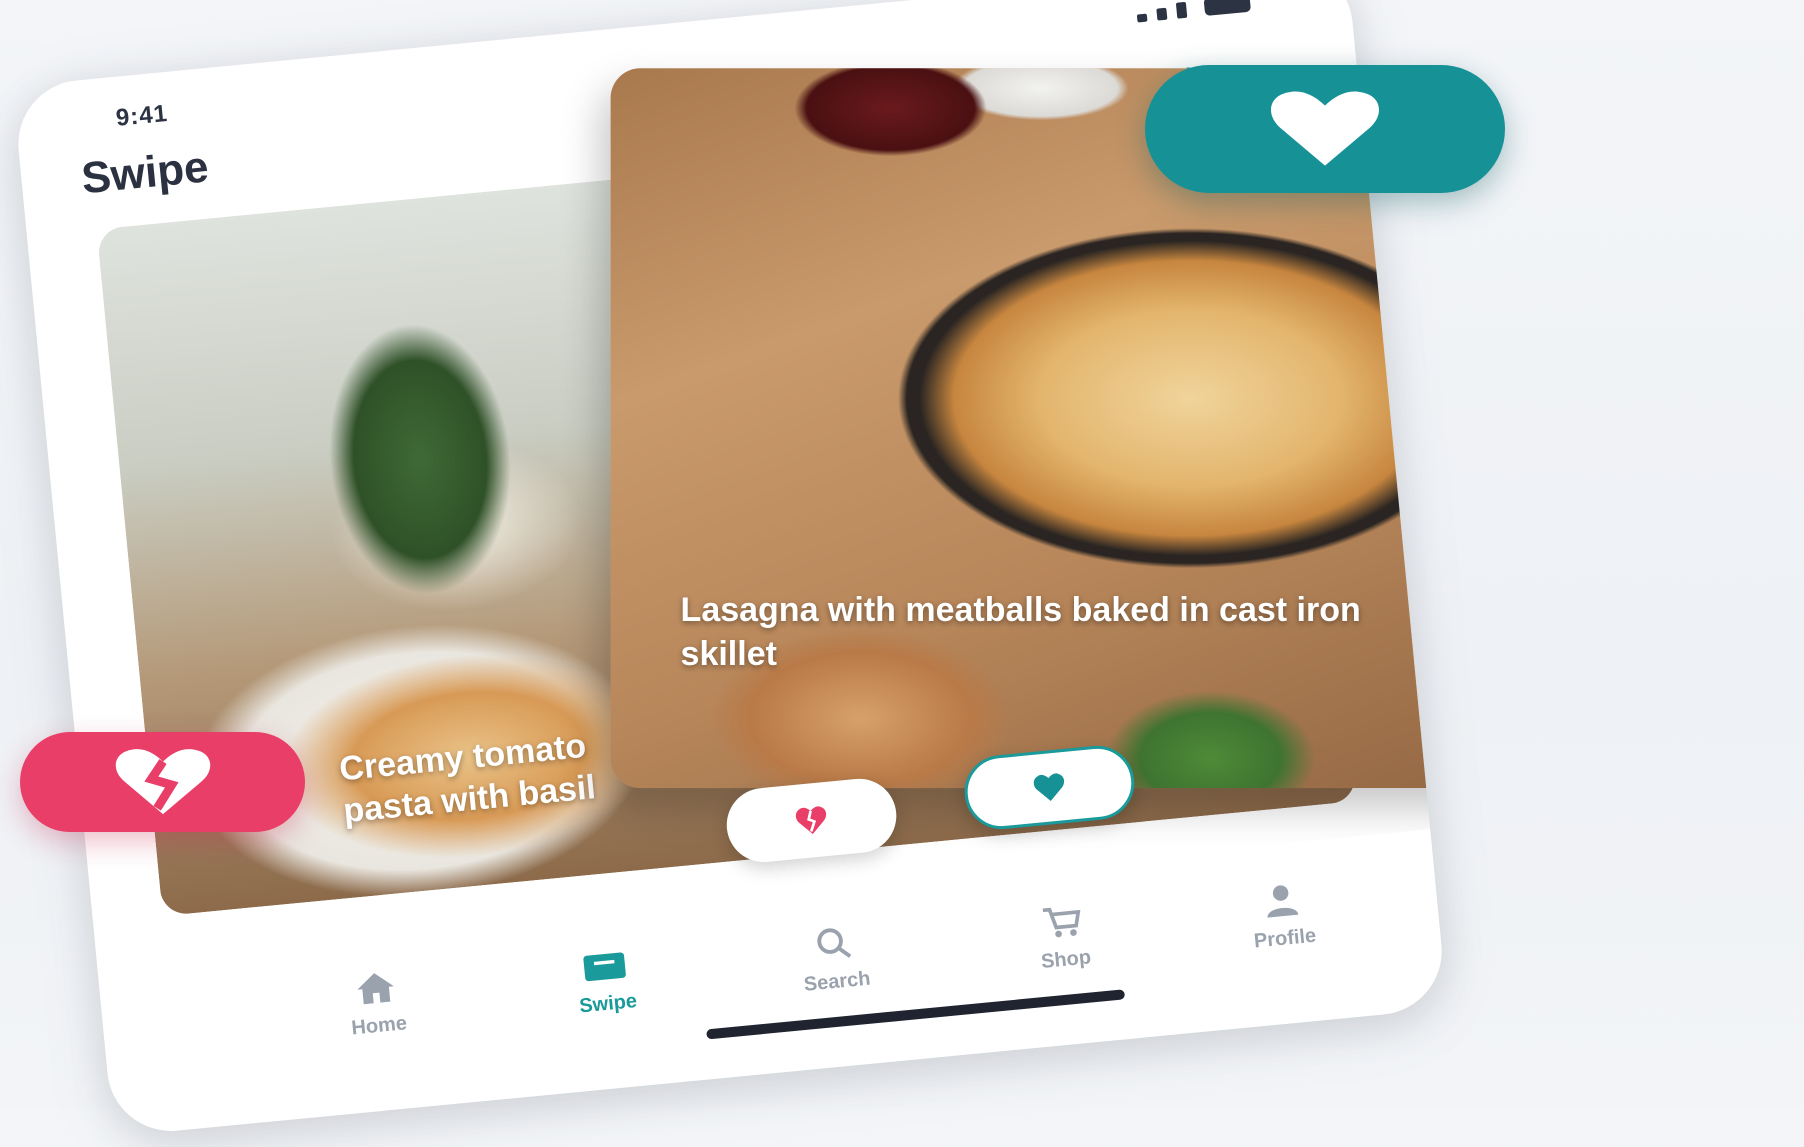  Describe the element at coordinates (834, 943) in the screenshot. I see `search-icon` at that location.